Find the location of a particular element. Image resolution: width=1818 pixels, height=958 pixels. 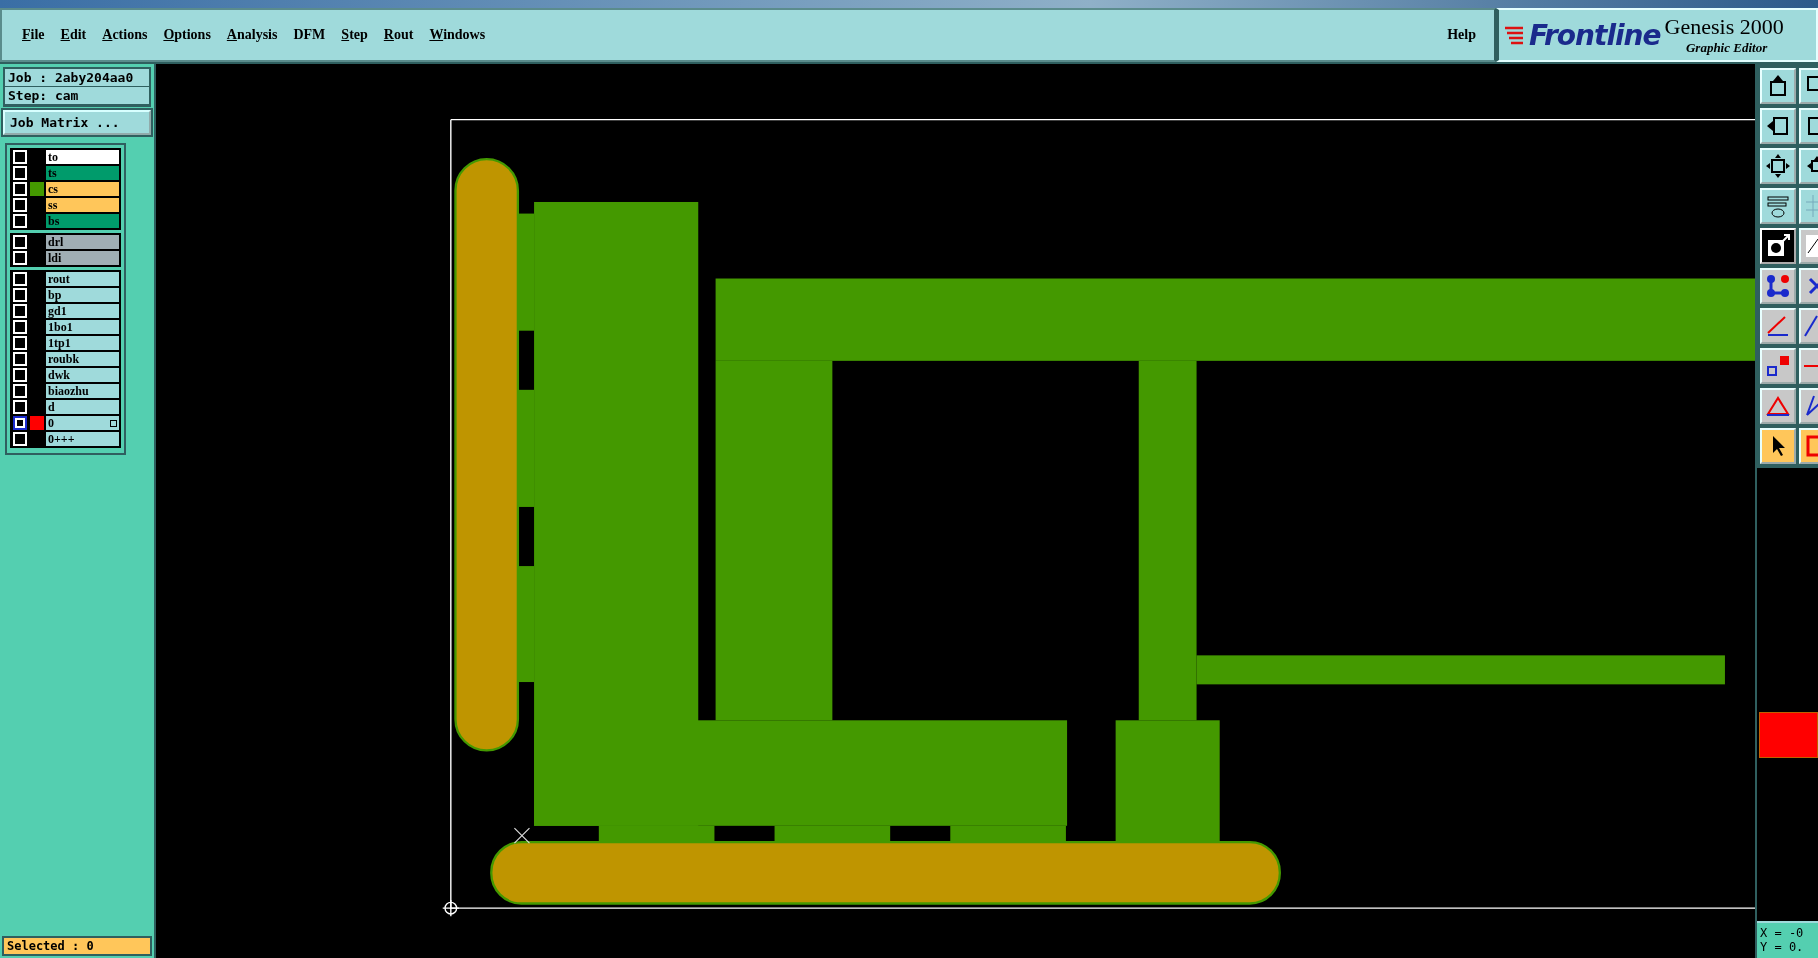

brand-logo: Frontline is located at coordinates (1595, 35).